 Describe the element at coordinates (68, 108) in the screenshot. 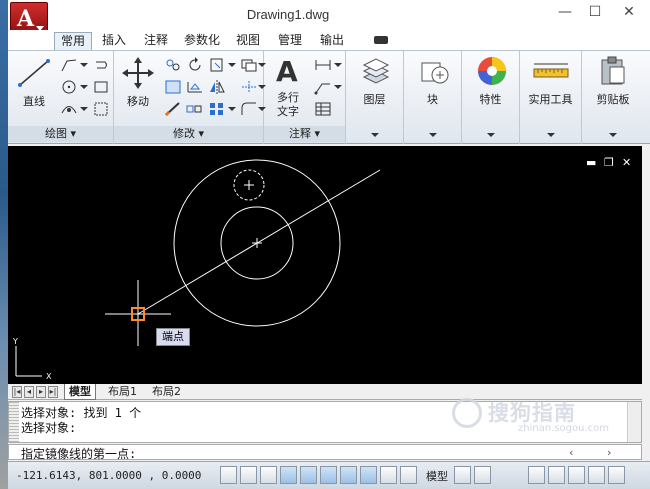

I see `arc-icon` at that location.